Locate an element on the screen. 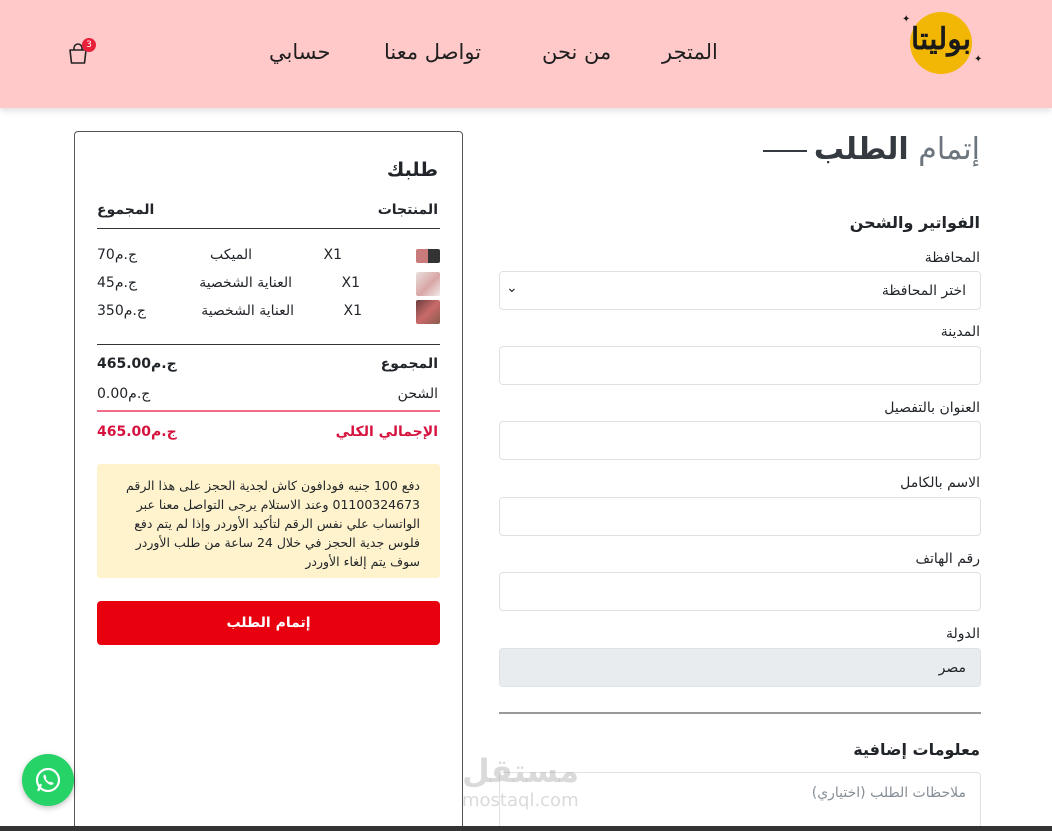  whatsapp-button is located at coordinates (48, 780).